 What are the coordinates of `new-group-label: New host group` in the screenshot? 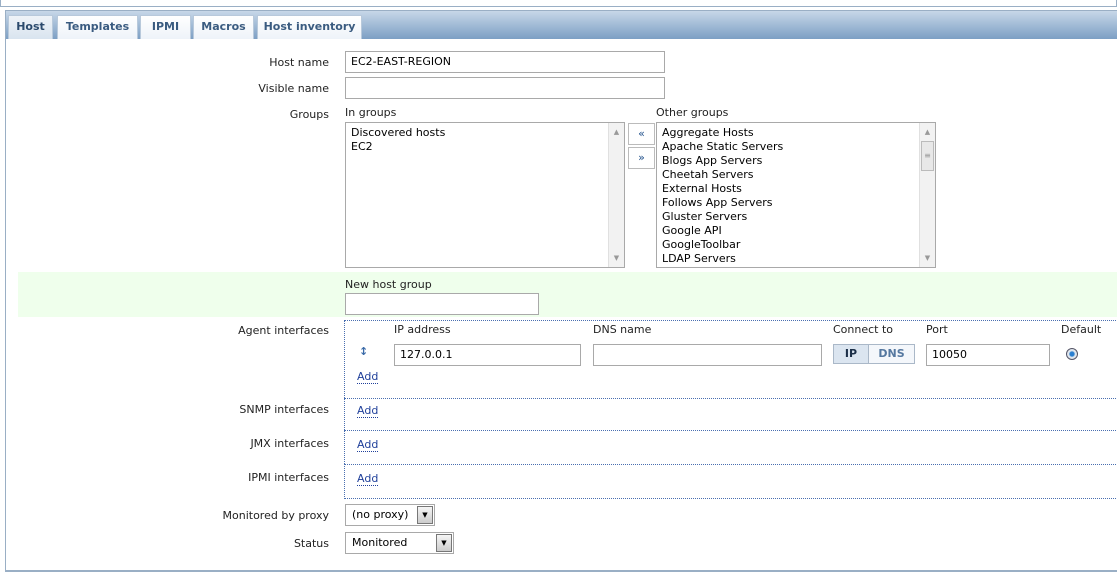 It's located at (388, 284).